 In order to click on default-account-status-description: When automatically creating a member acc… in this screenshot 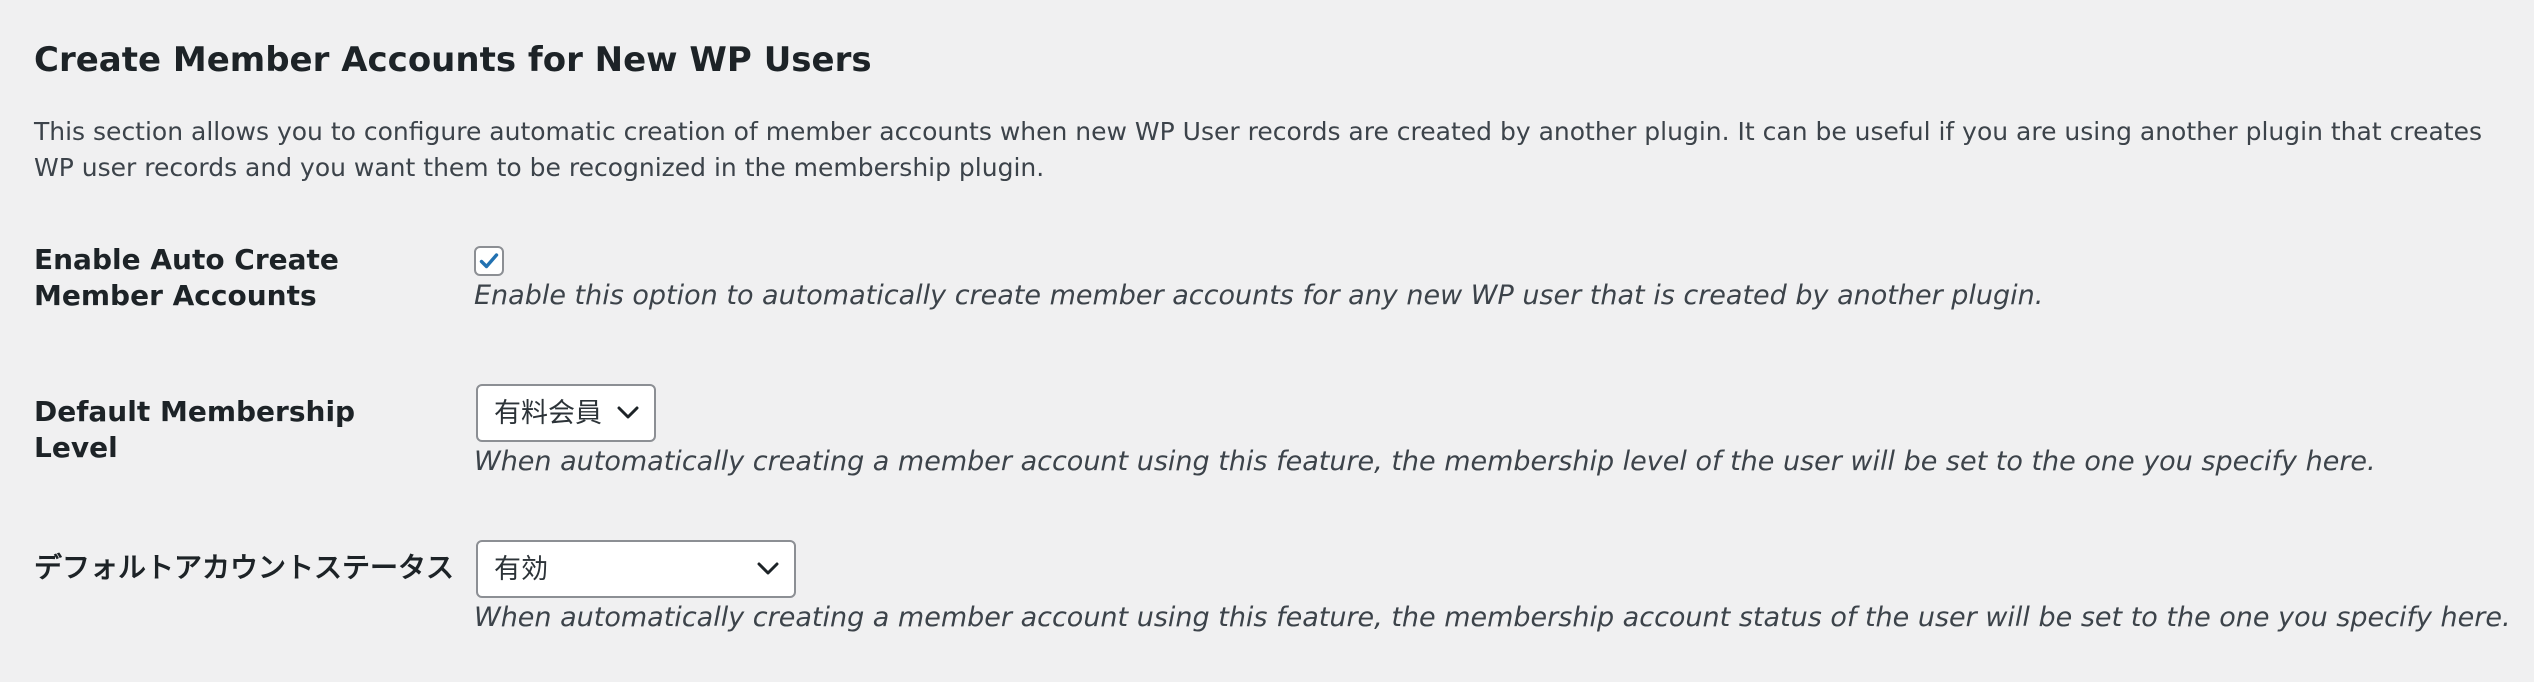, I will do `click(1492, 617)`.